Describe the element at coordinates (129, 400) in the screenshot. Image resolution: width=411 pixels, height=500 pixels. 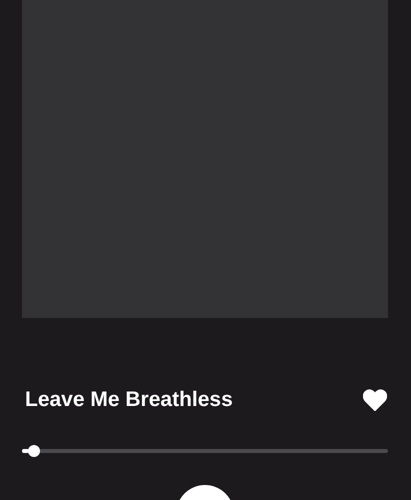
I see `track-title: Leave Me Breathless` at that location.